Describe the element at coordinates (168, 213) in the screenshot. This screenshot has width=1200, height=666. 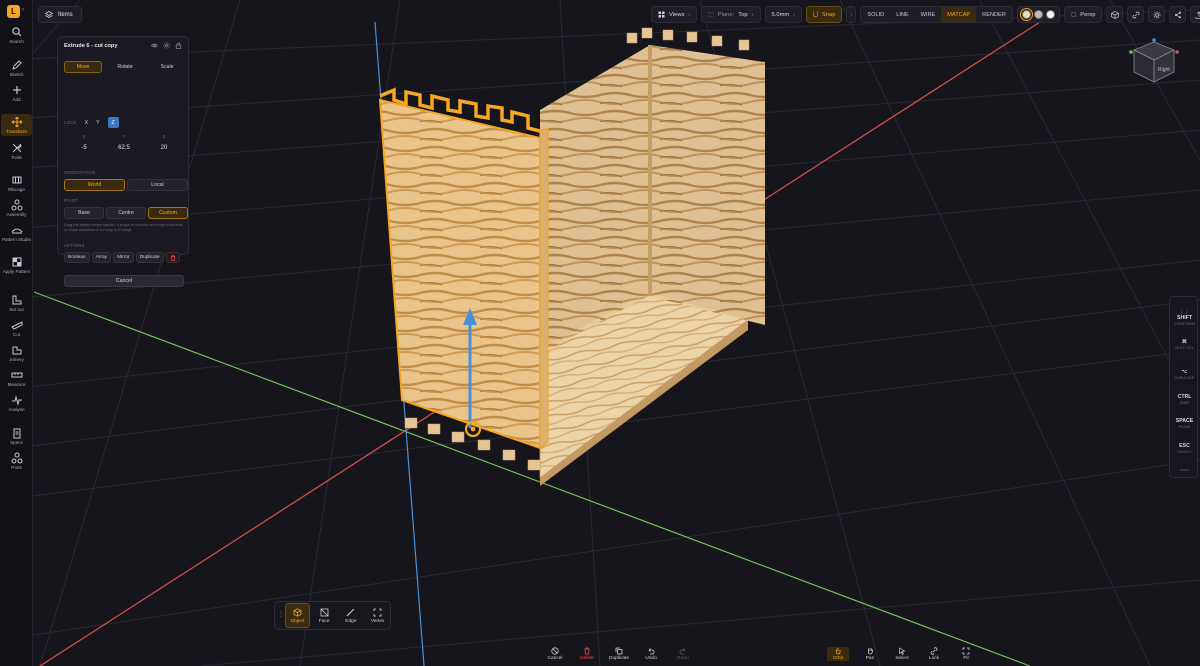
I see `pivot-custom: Custom` at that location.